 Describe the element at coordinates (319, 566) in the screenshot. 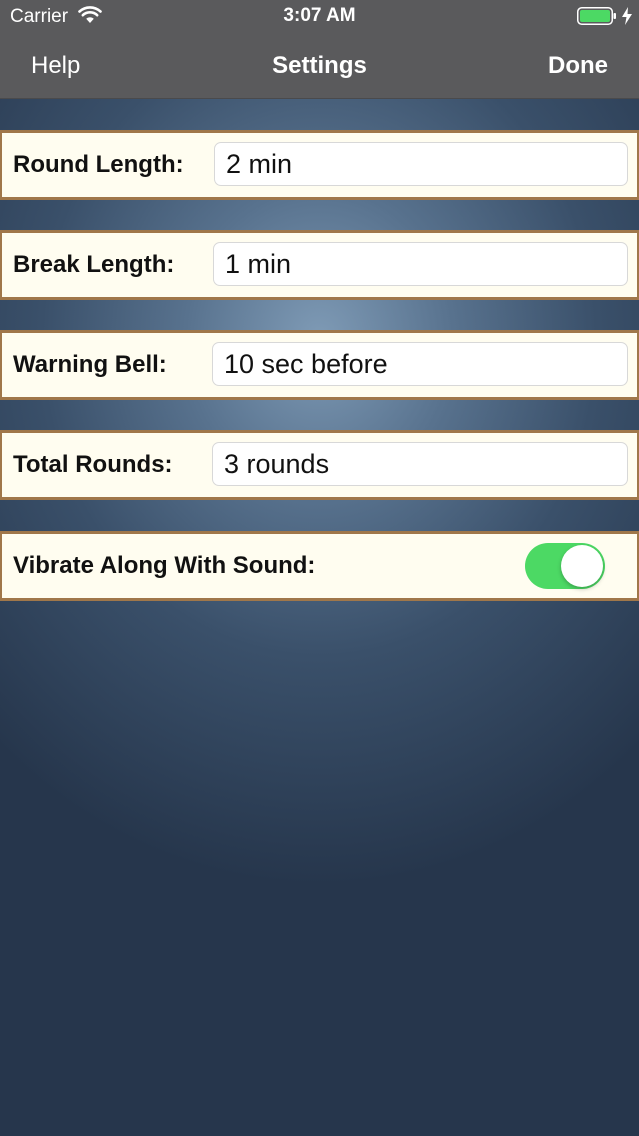

I see `vibrate-row: Vibrate Along With Sound:` at that location.